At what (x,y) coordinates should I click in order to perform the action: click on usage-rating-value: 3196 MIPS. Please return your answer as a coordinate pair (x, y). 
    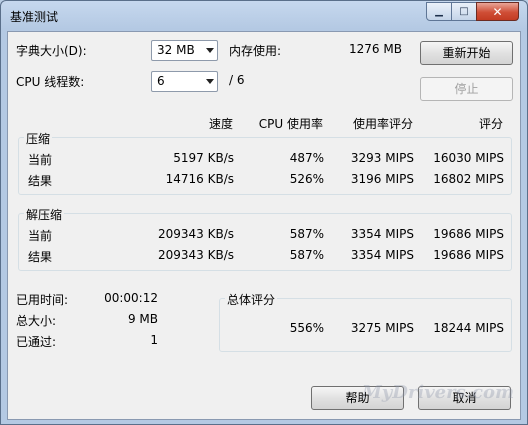
    Looking at the image, I should click on (382, 179).